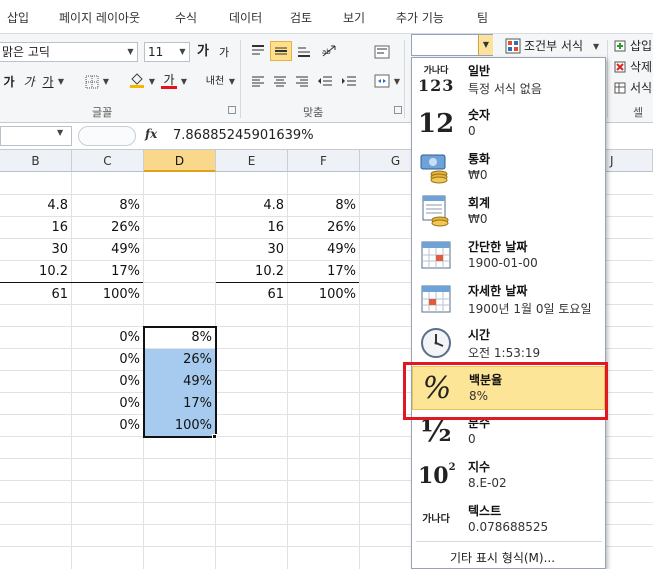  What do you see at coordinates (281, 51) in the screenshot?
I see `align-middle-icon` at bounding box center [281, 51].